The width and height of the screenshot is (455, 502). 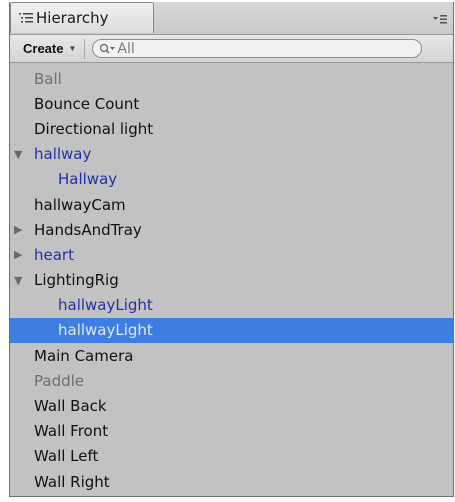 I want to click on hierarchy-list-icon, so click(x=26, y=18).